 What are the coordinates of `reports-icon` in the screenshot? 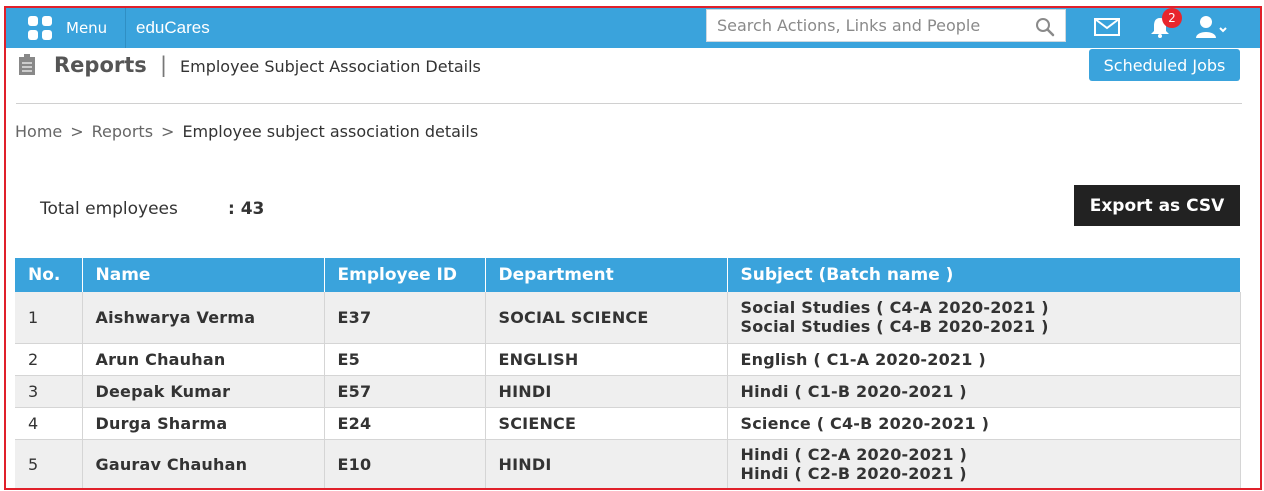 It's located at (27, 64).